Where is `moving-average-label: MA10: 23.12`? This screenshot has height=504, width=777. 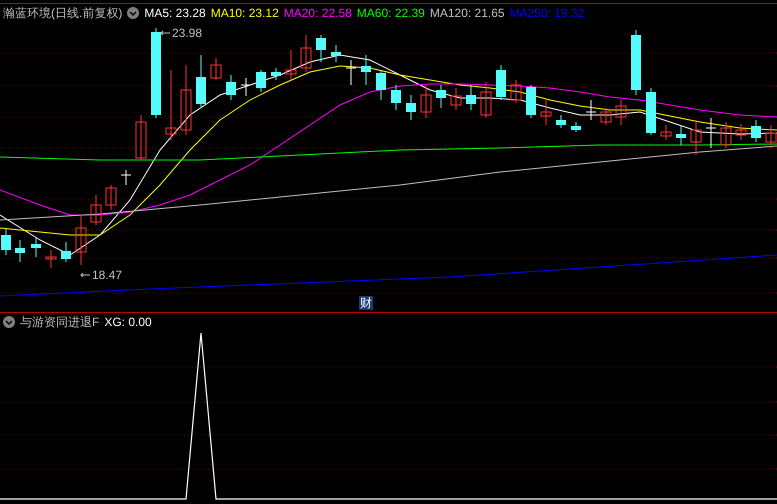
moving-average-label: MA10: 23.12 is located at coordinates (244, 13).